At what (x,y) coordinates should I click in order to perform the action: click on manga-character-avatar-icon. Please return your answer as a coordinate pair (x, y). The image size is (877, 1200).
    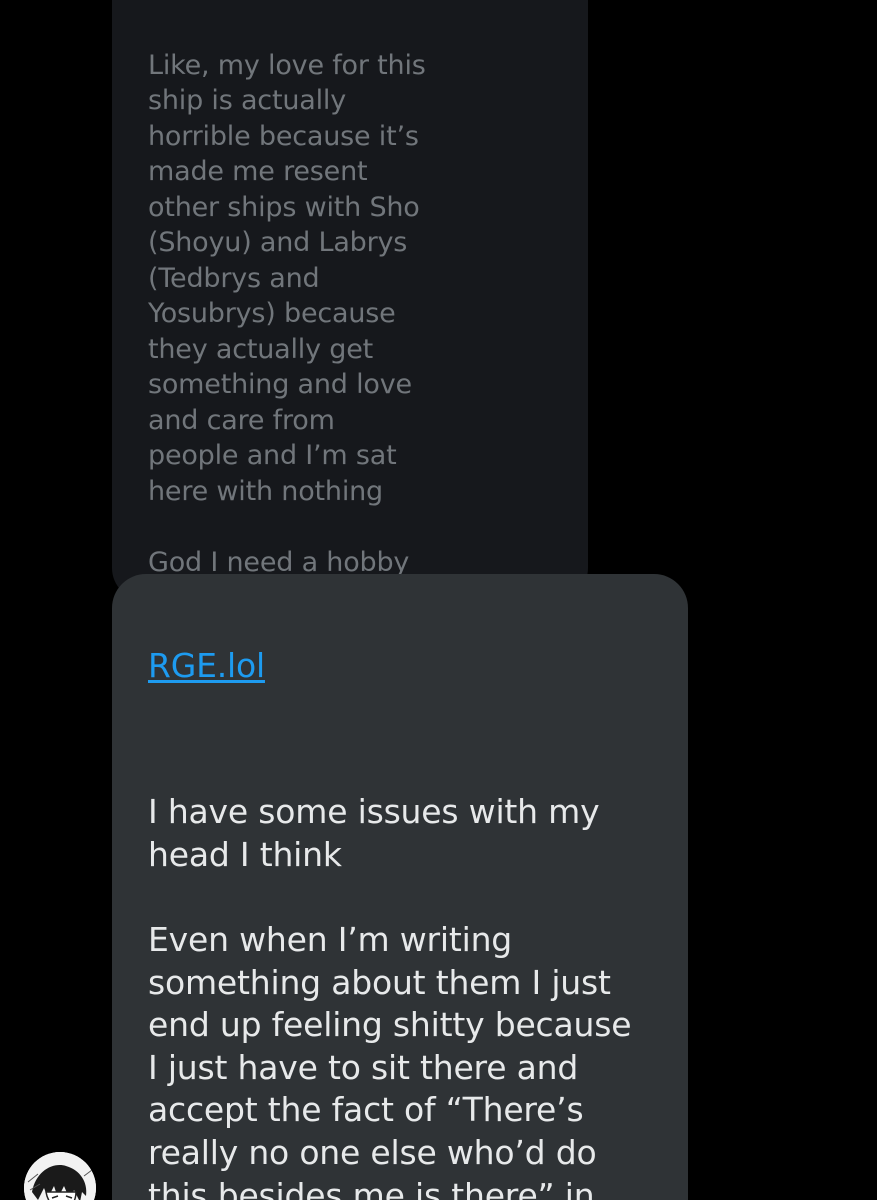
    Looking at the image, I should click on (60, 1176).